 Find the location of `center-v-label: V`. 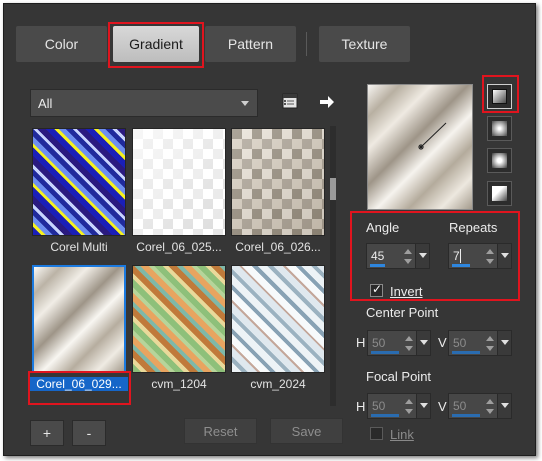

center-v-label: V is located at coordinates (442, 342).